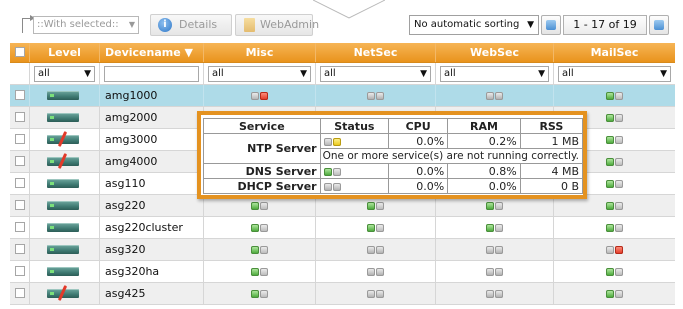 This screenshot has height=309, width=683. I want to click on table-row: asg220cluster, so click(342, 228).